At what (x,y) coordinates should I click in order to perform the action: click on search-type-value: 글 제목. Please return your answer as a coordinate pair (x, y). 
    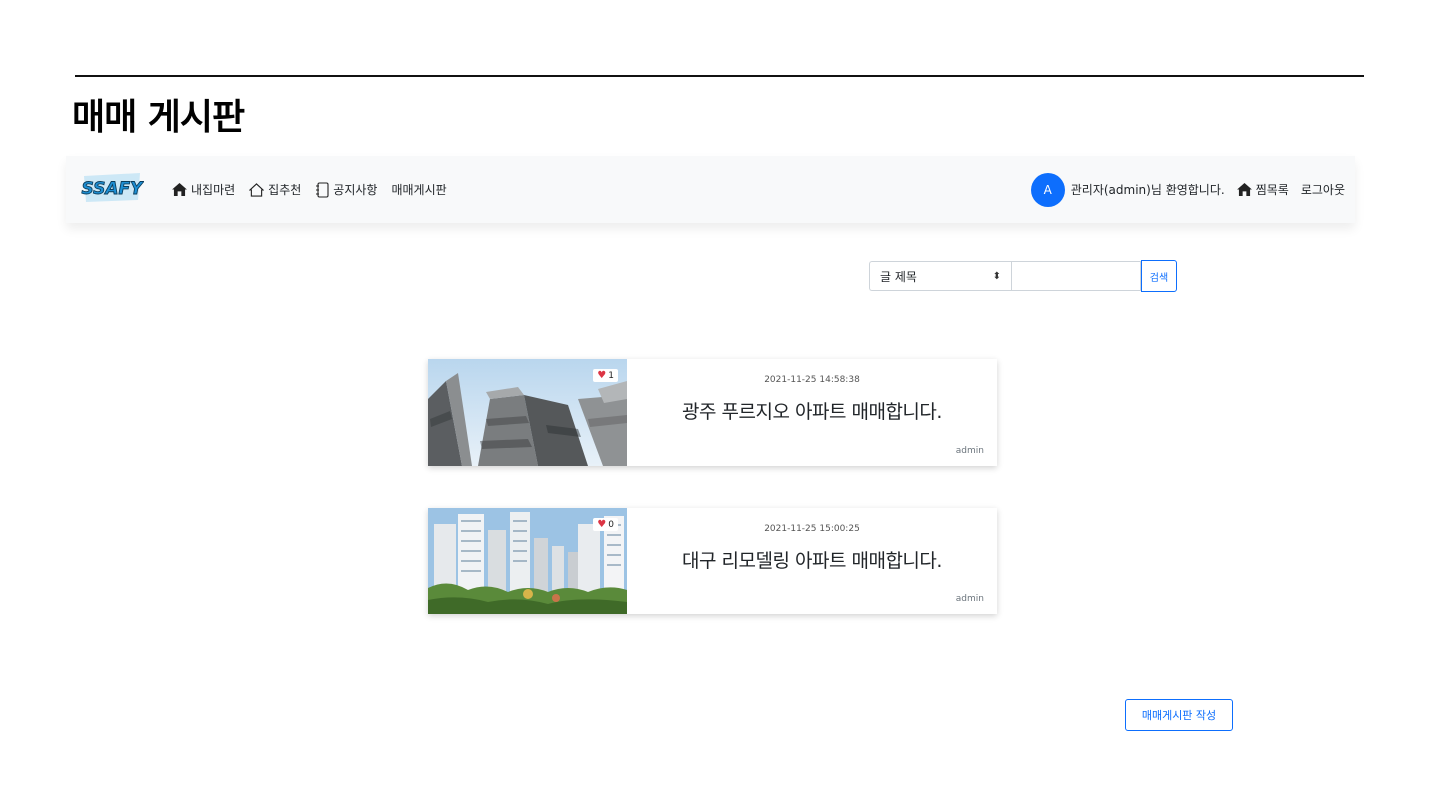
    Looking at the image, I should click on (898, 276).